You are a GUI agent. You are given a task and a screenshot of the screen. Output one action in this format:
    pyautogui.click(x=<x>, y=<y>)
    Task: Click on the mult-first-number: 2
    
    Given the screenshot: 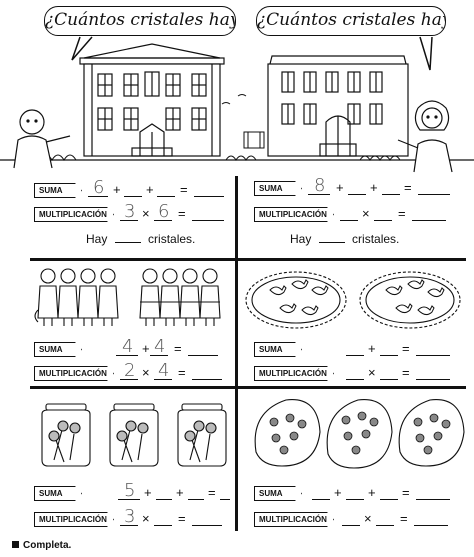 What is the action you would take?
    pyautogui.click(x=129, y=371)
    